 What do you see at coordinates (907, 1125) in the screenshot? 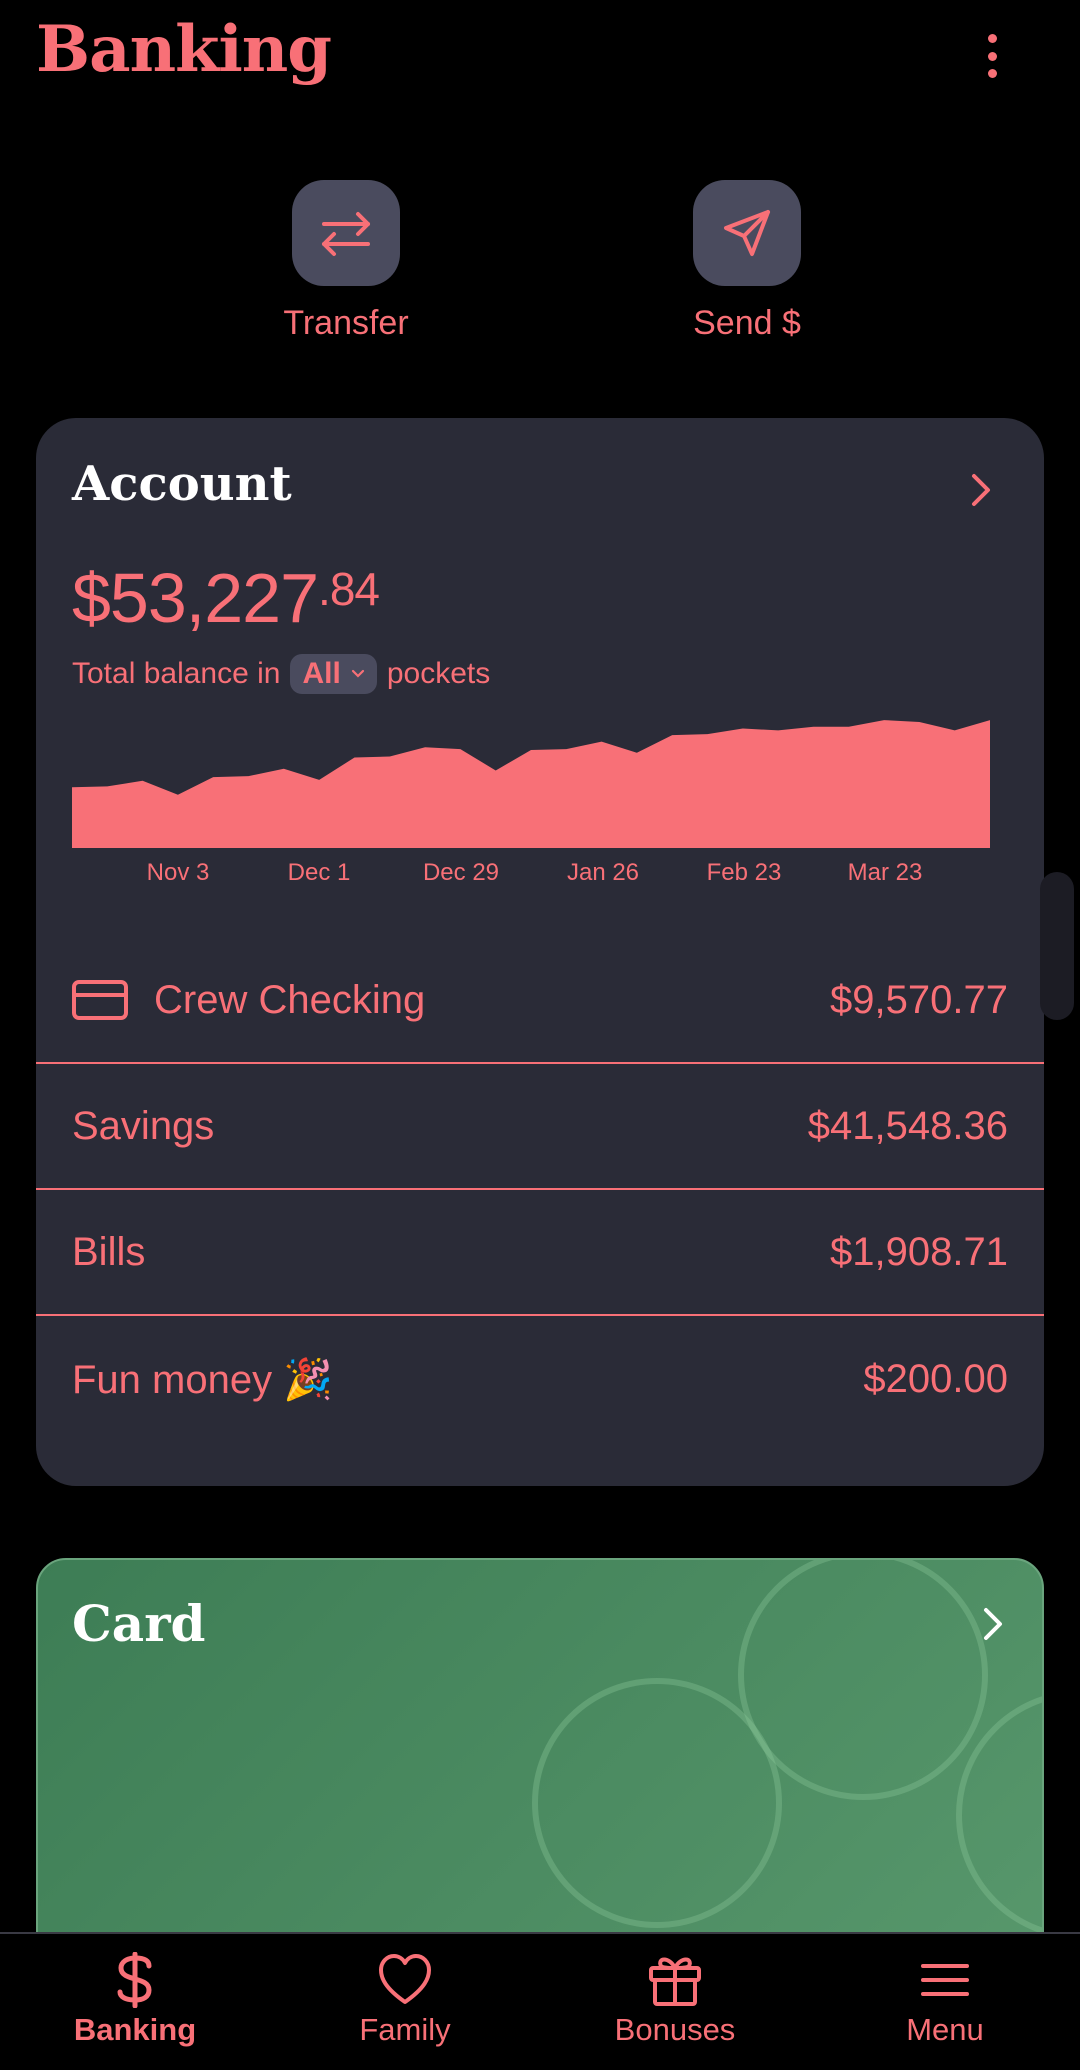
I see `pocket-amount: $41,548.36` at bounding box center [907, 1125].